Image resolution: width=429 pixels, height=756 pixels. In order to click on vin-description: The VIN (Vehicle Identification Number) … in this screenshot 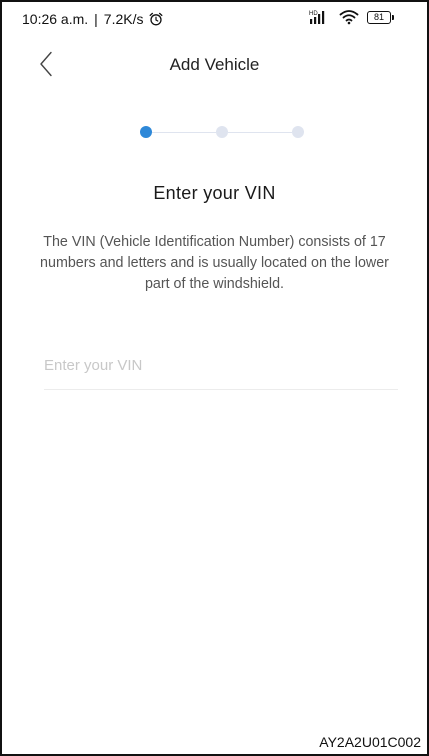, I will do `click(214, 263)`.